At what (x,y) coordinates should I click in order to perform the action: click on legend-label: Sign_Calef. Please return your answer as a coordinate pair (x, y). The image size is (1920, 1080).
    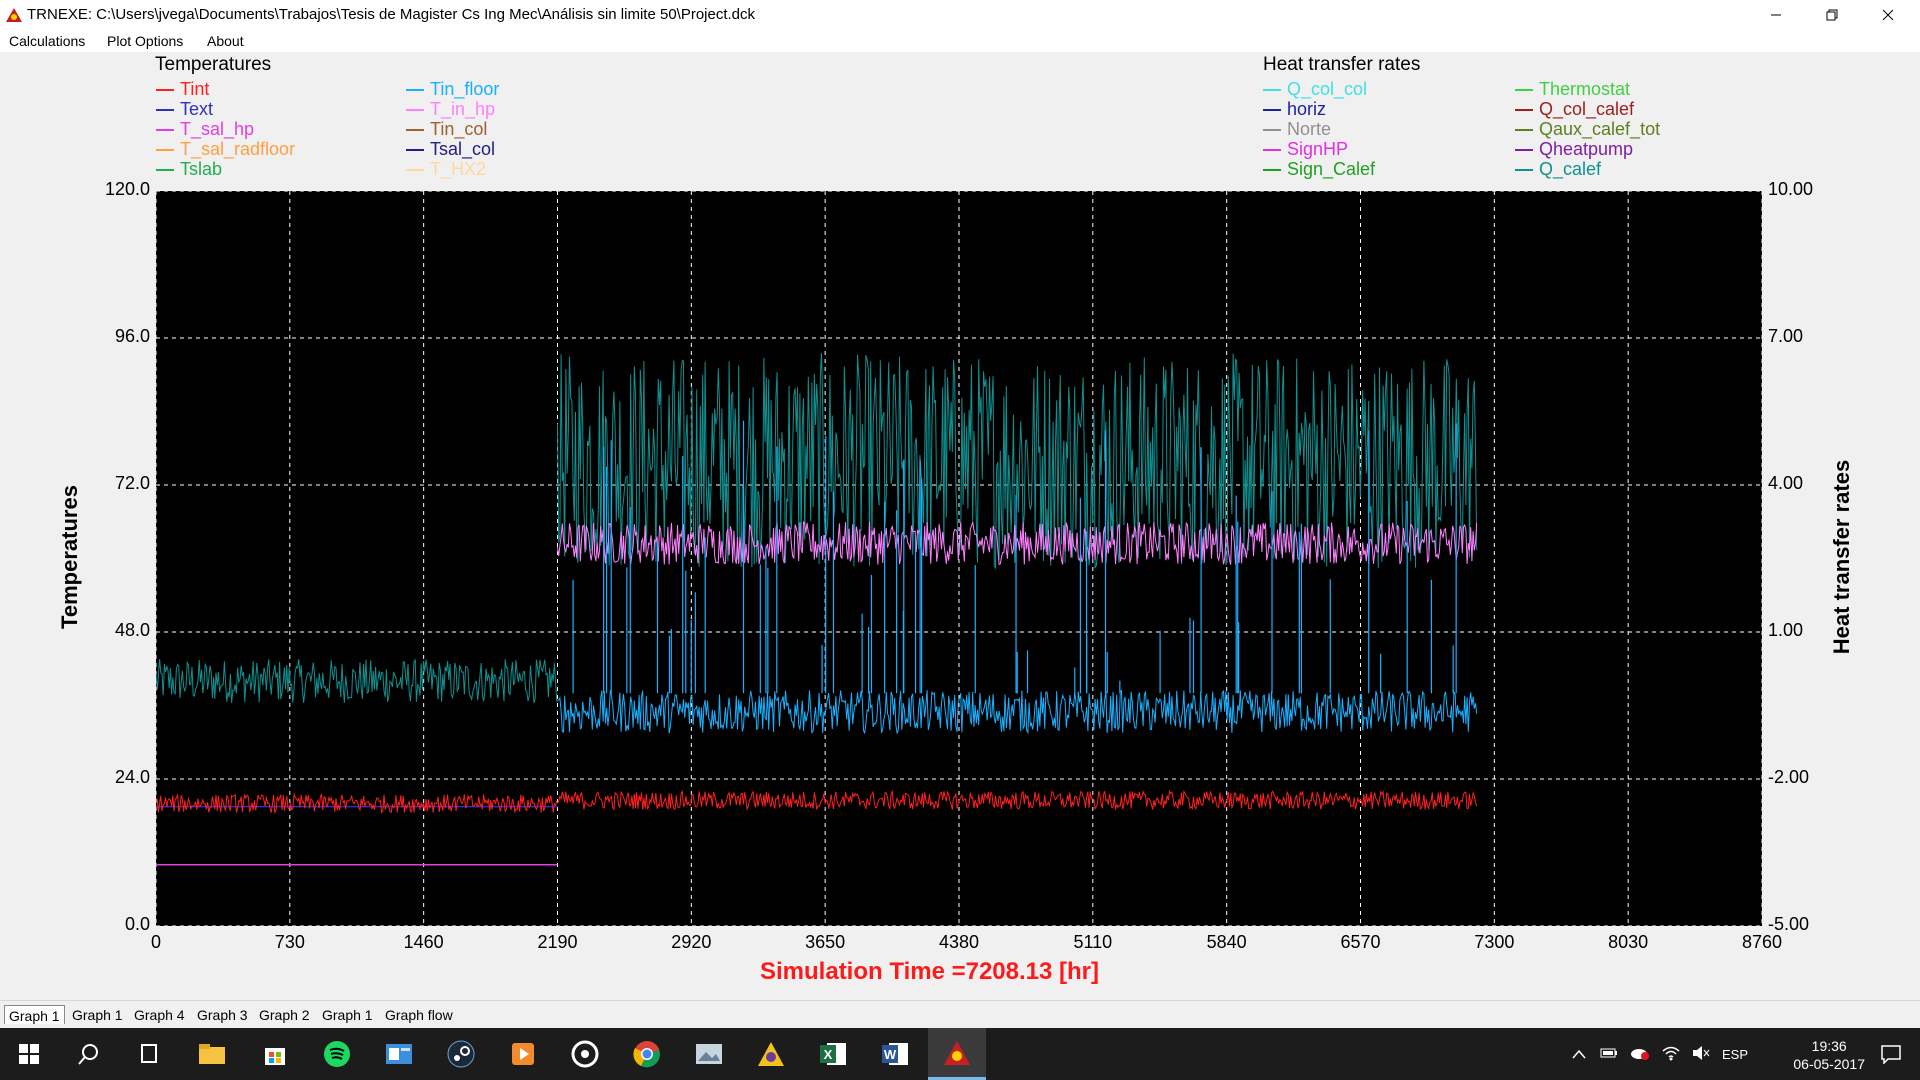
    Looking at the image, I should click on (1331, 169).